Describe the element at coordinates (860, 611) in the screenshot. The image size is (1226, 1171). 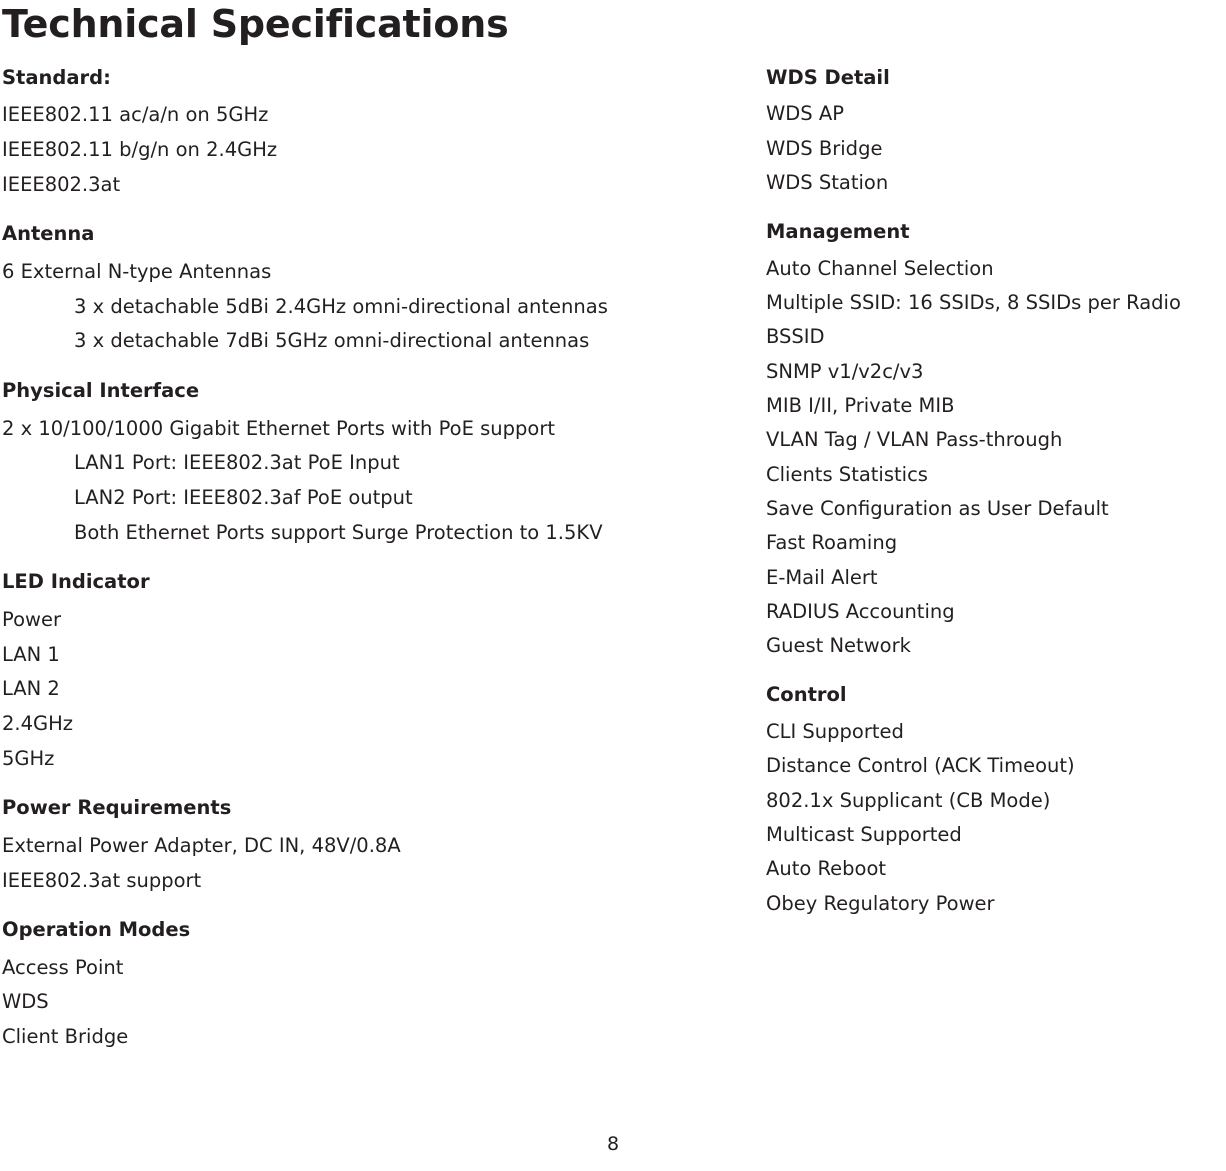
I see `spec-line: RADIUS Accounting` at that location.